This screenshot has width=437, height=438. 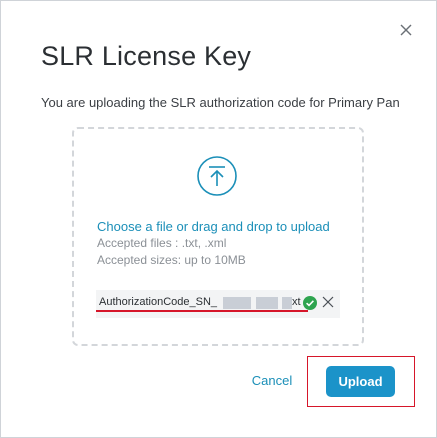 I want to click on cancel-button: Cancel, so click(x=272, y=381).